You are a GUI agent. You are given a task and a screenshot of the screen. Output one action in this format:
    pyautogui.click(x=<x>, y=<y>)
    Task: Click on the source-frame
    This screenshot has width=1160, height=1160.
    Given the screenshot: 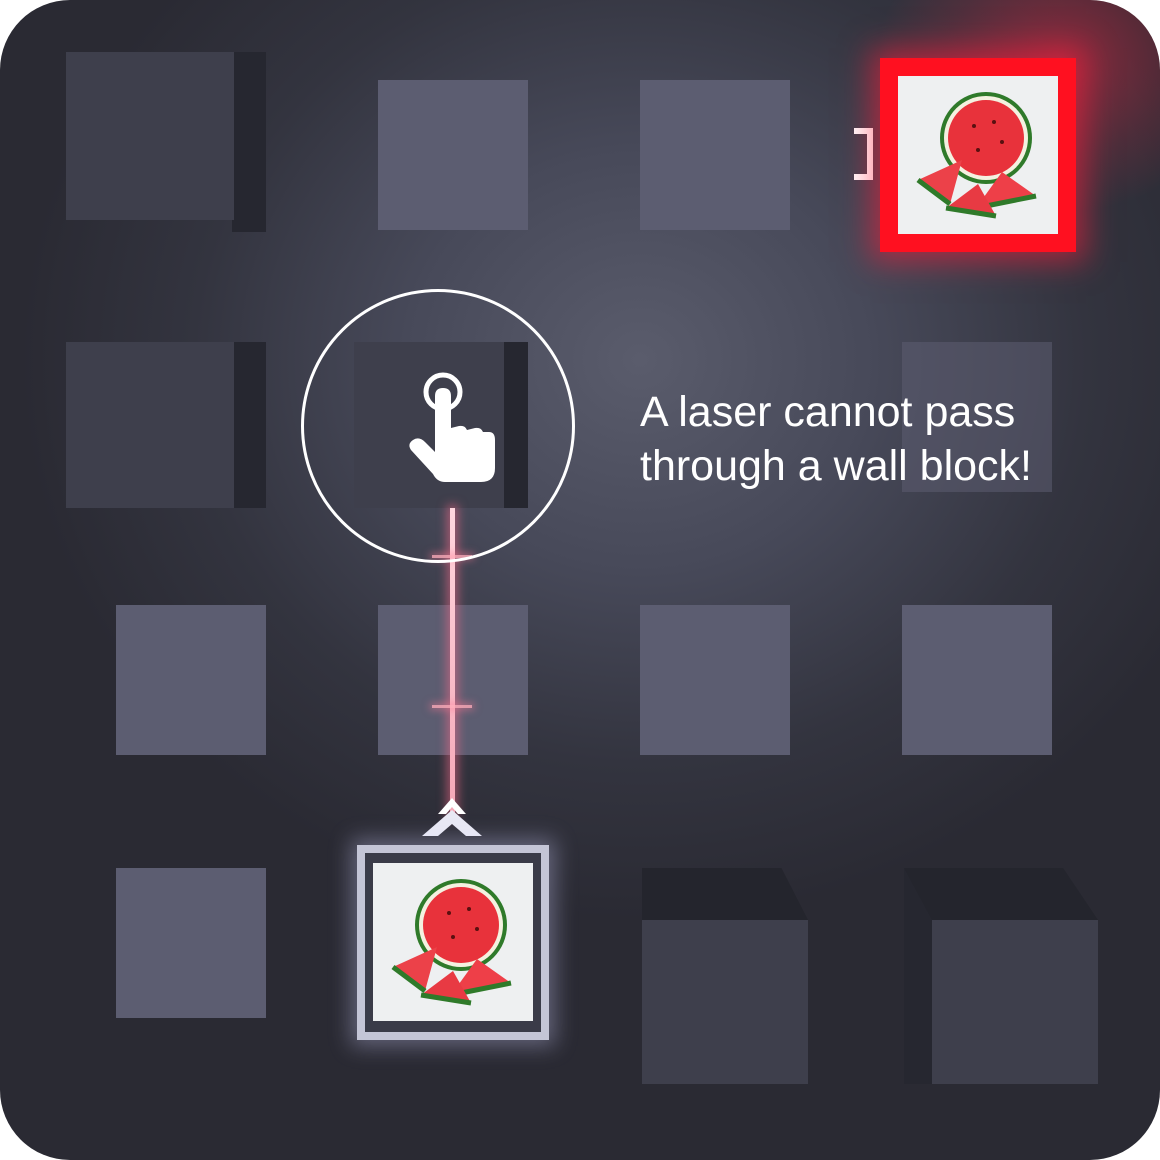 What is the action you would take?
    pyautogui.click(x=453, y=942)
    